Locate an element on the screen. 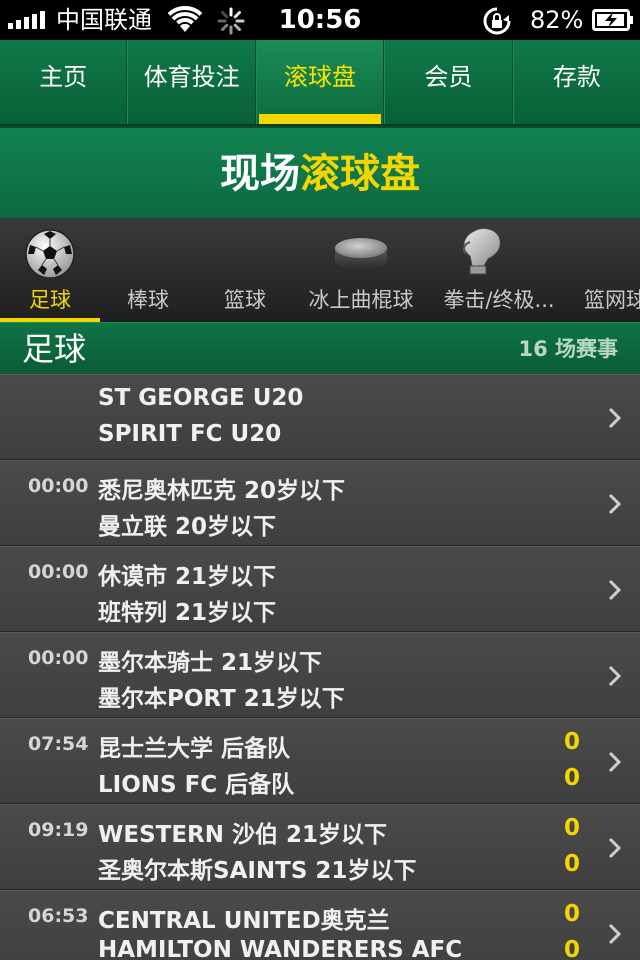 The width and height of the screenshot is (640, 960). tab-deposit: 存款 is located at coordinates (576, 82).